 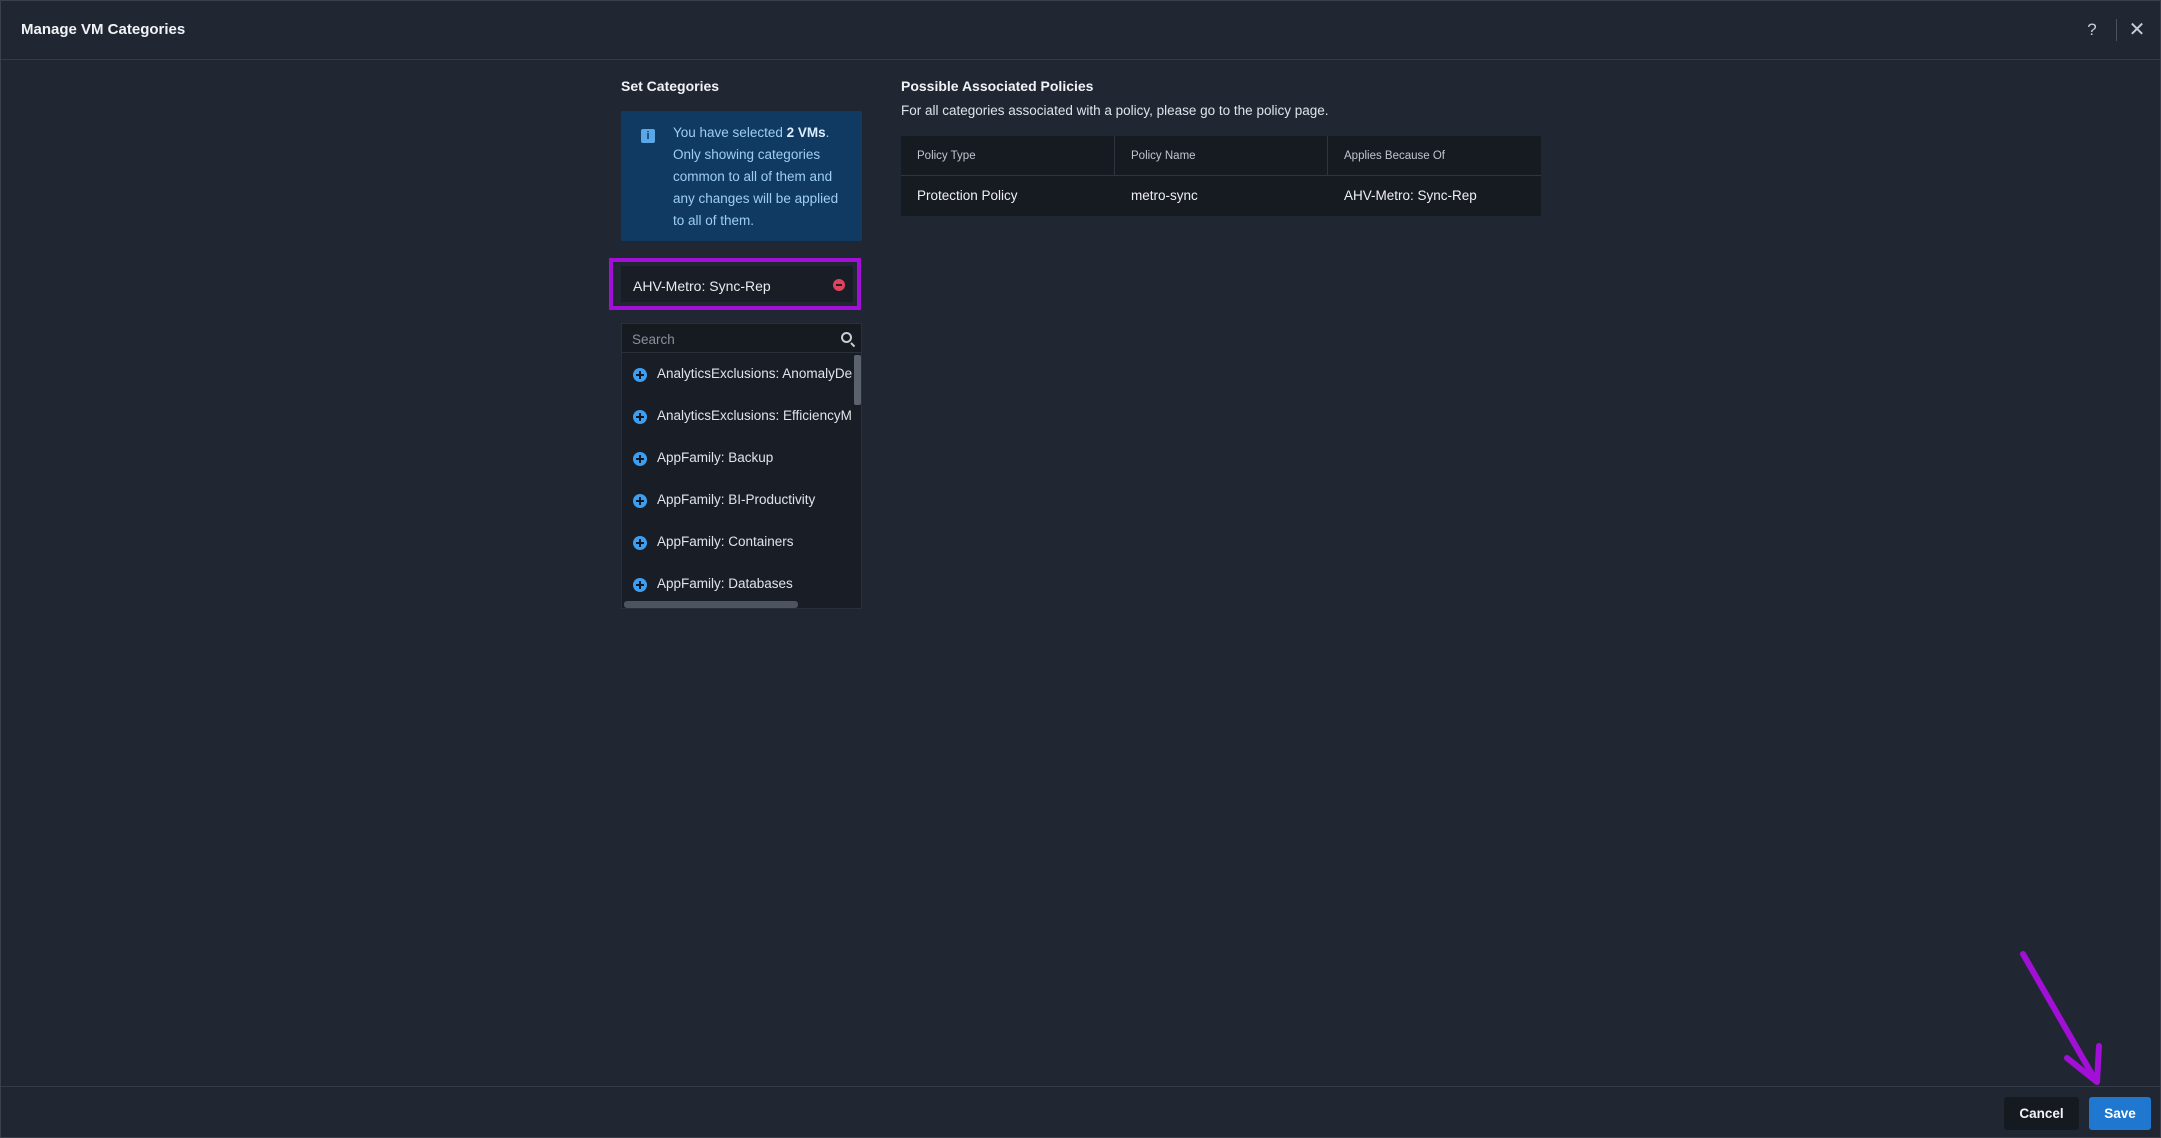 What do you see at coordinates (2061, 1018) in the screenshot?
I see `annotation-arrow-icon` at bounding box center [2061, 1018].